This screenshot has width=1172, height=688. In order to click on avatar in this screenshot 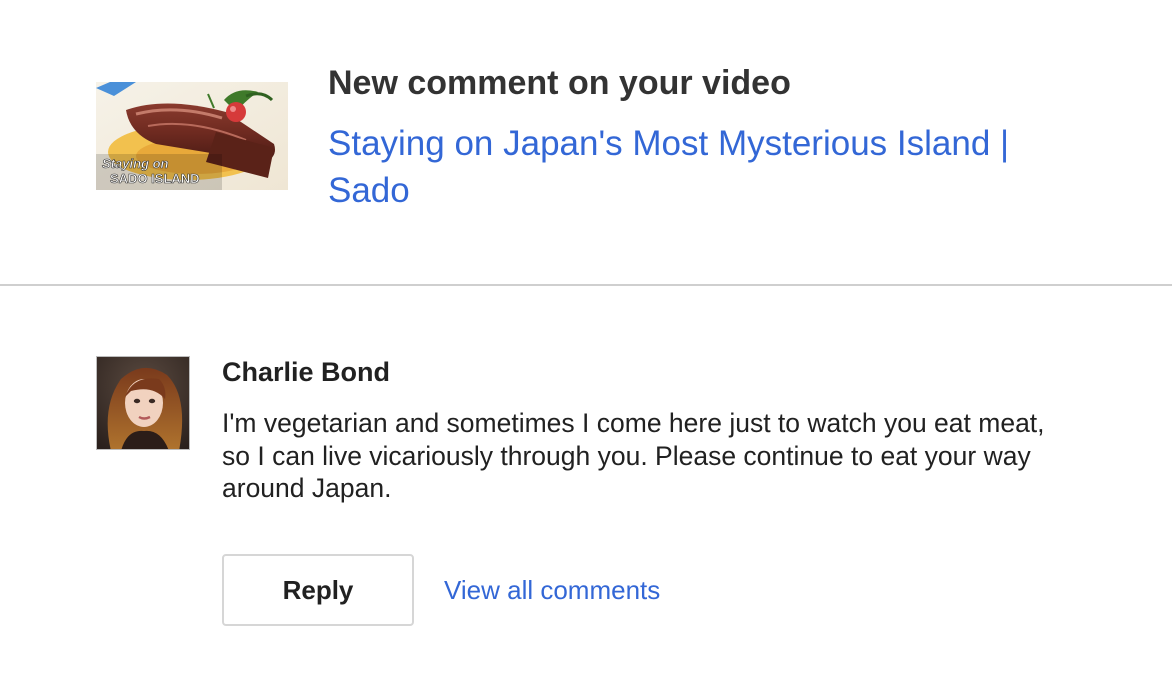, I will do `click(143, 403)`.